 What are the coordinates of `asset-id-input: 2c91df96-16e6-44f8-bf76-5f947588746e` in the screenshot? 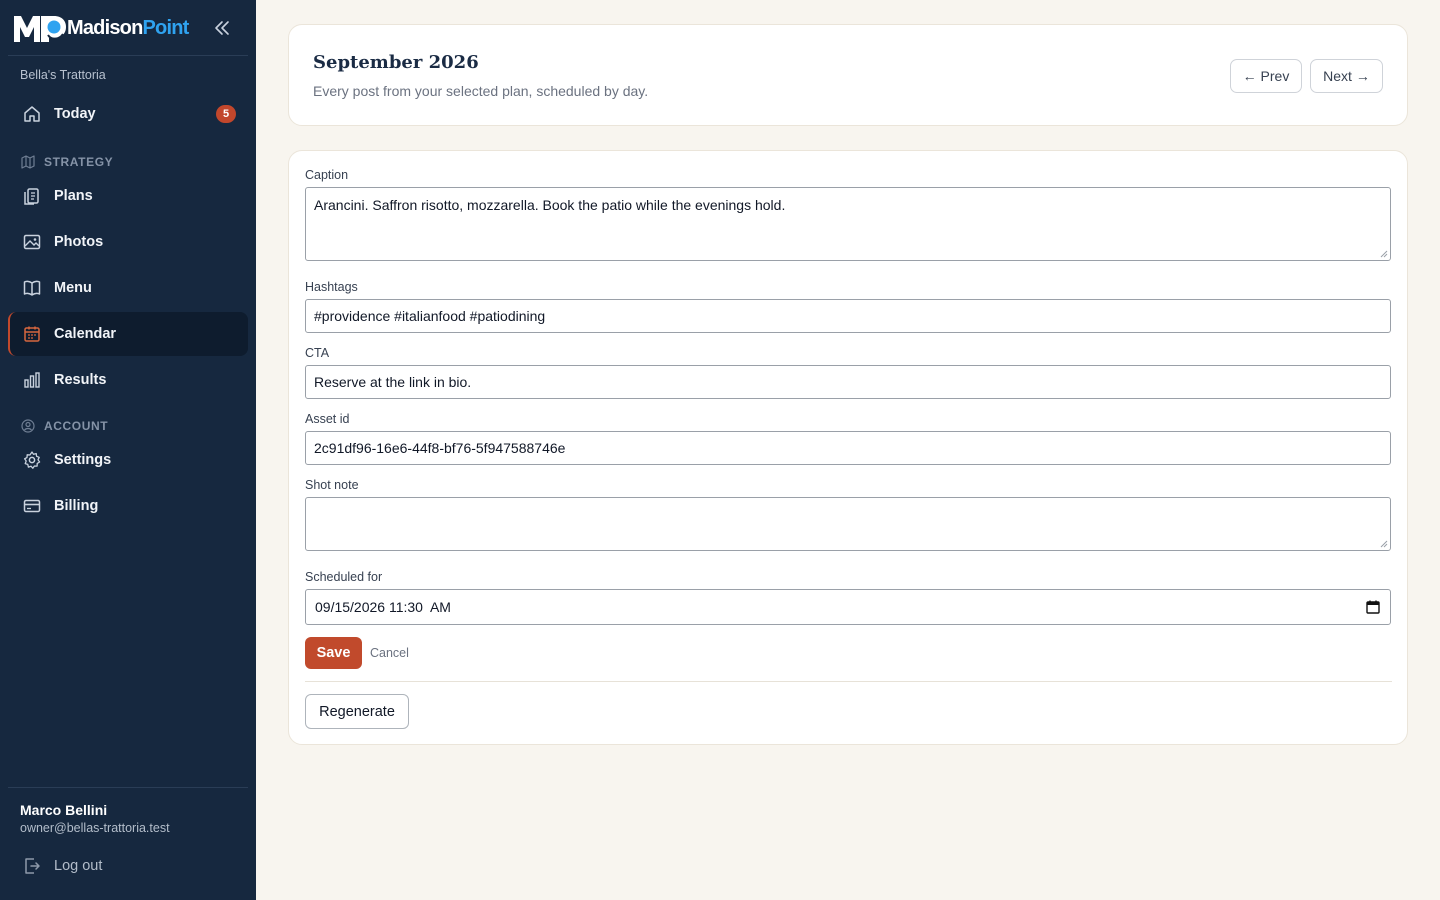 It's located at (848, 448).